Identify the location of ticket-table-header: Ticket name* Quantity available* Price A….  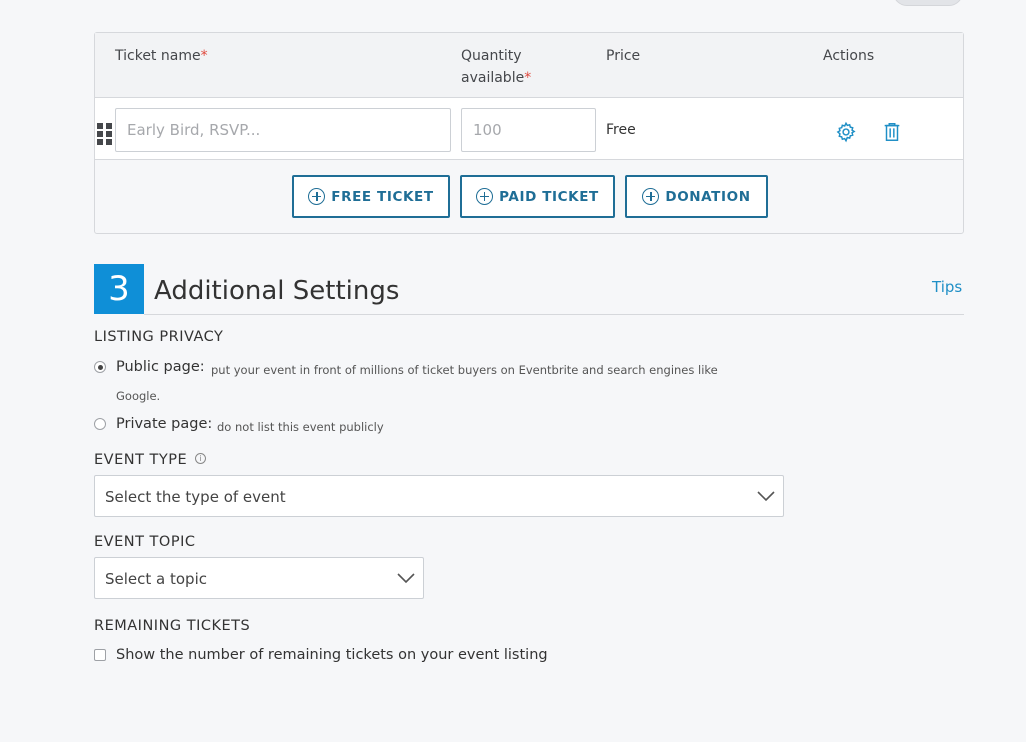
(529, 65).